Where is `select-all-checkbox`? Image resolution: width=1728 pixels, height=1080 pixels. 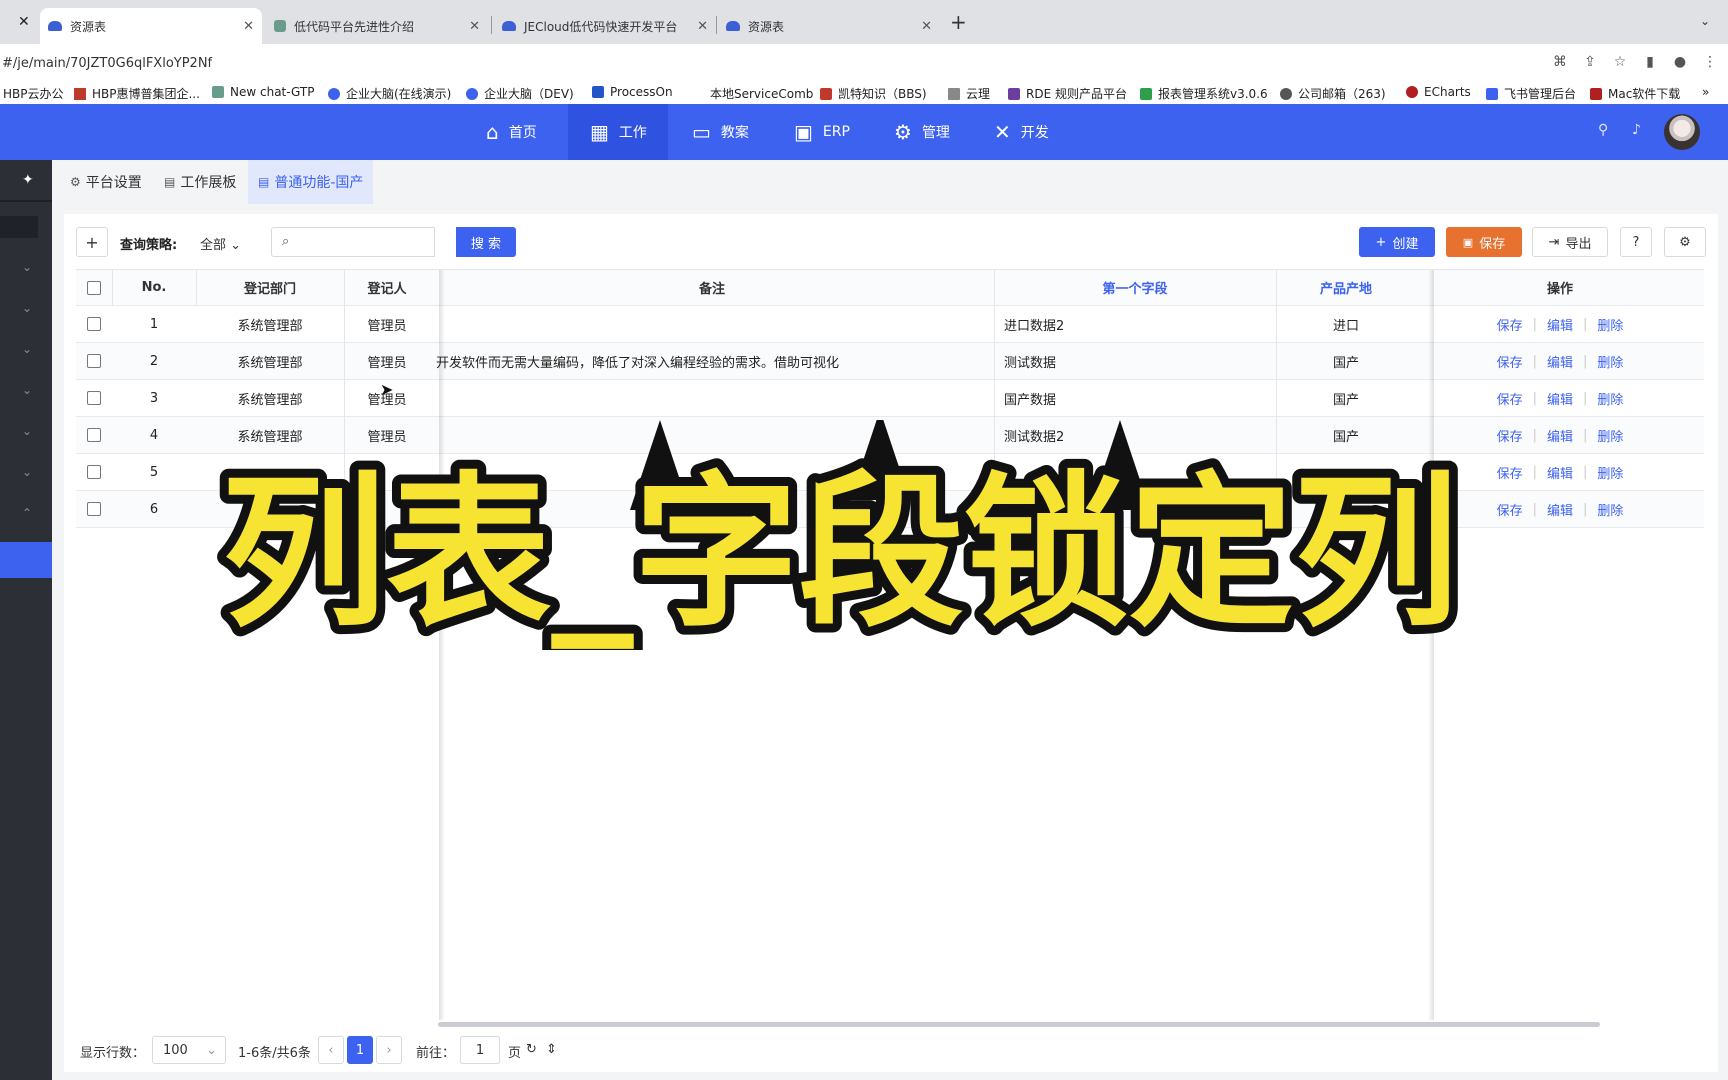
select-all-checkbox is located at coordinates (94, 287).